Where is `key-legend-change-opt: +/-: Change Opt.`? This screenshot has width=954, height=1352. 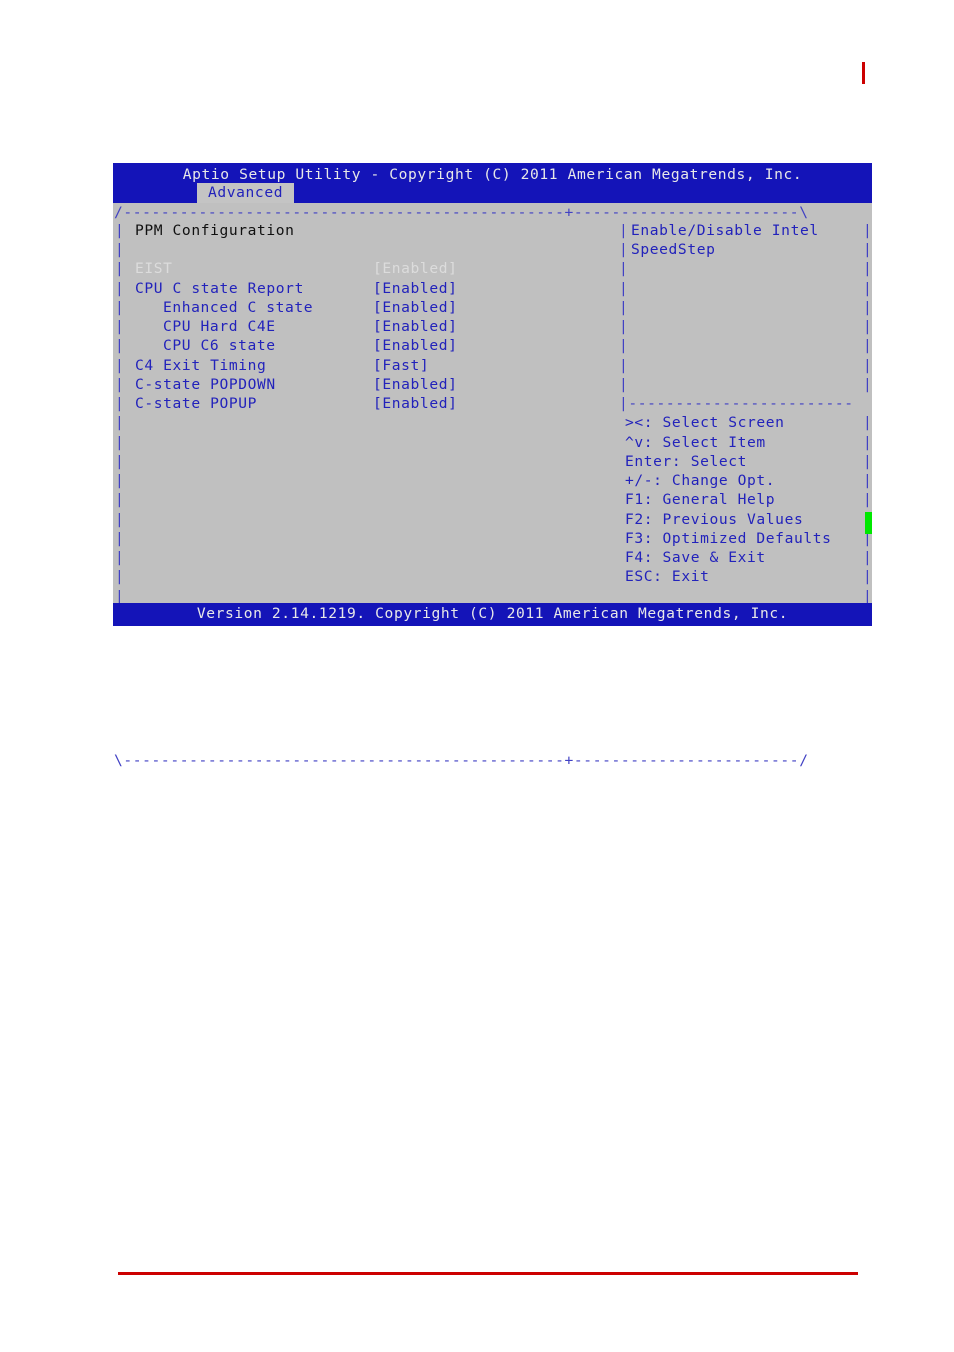 key-legend-change-opt: +/-: Change Opt. is located at coordinates (700, 480).